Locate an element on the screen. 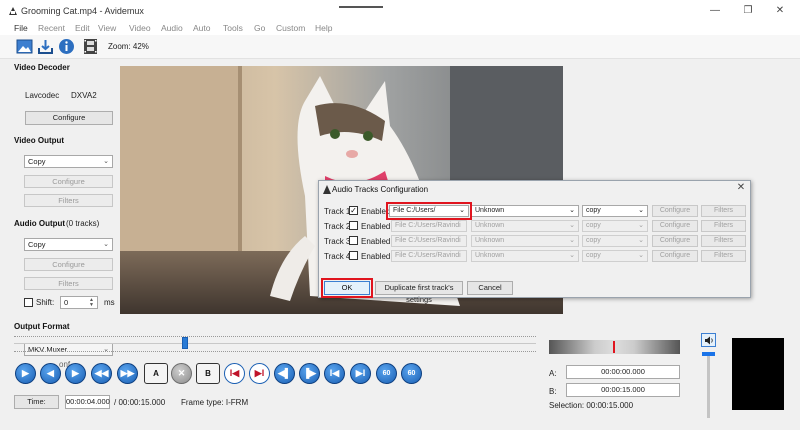 This screenshot has width=800, height=430. track-3-codec-select: copy ⌄ is located at coordinates (615, 241).